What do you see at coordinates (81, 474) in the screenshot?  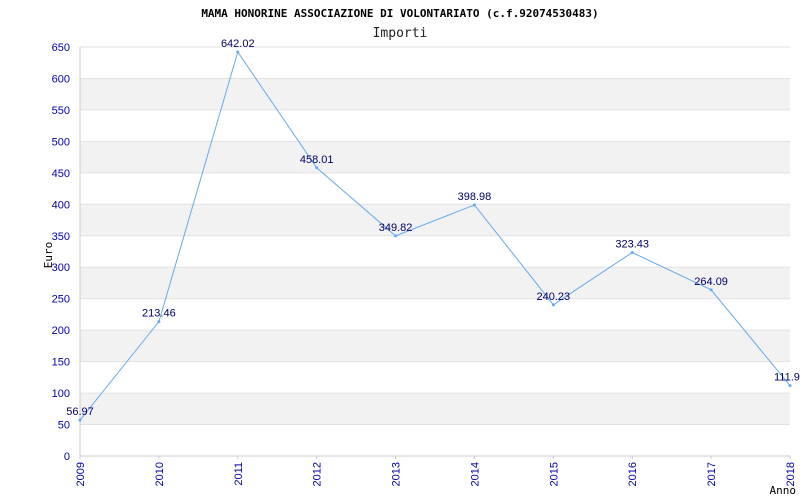 I see `x-tick-label: 2009` at bounding box center [81, 474].